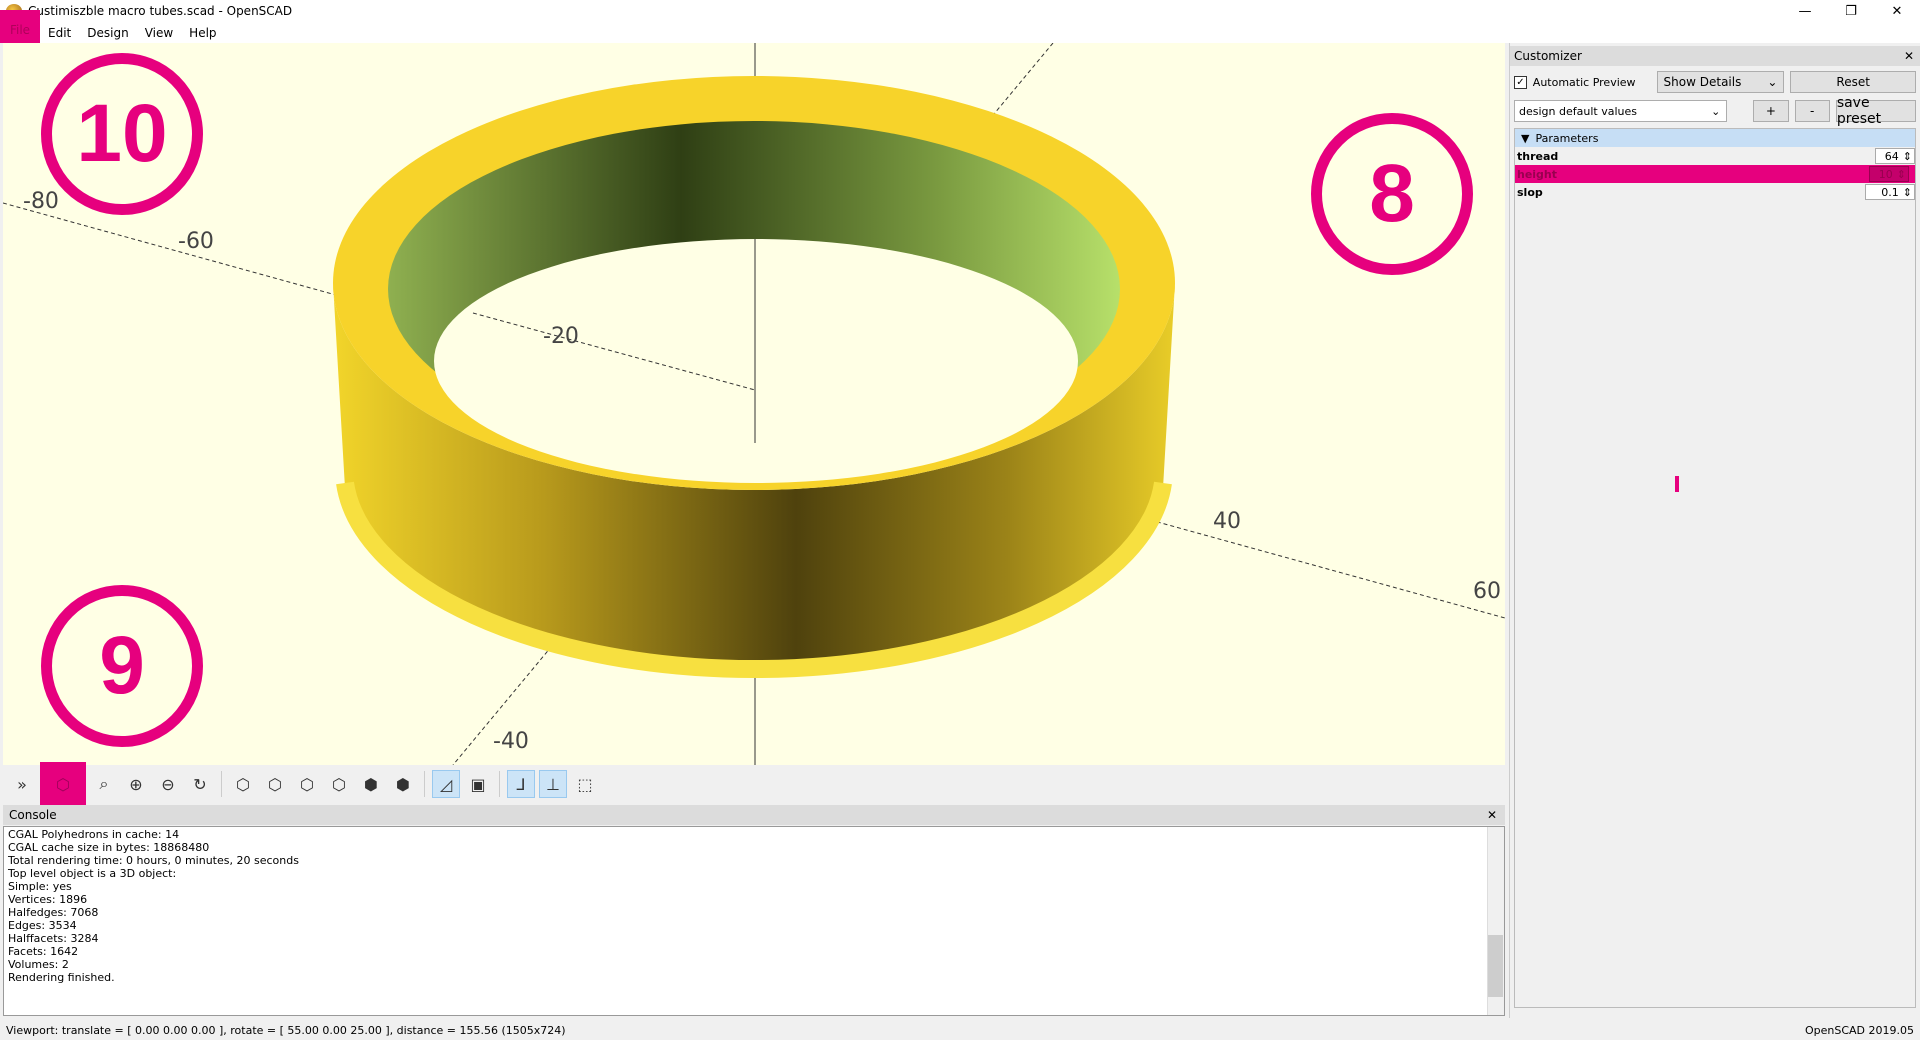 The width and height of the screenshot is (1920, 1040). I want to click on menu-bar: File Edit Design View Help, so click(960, 26).